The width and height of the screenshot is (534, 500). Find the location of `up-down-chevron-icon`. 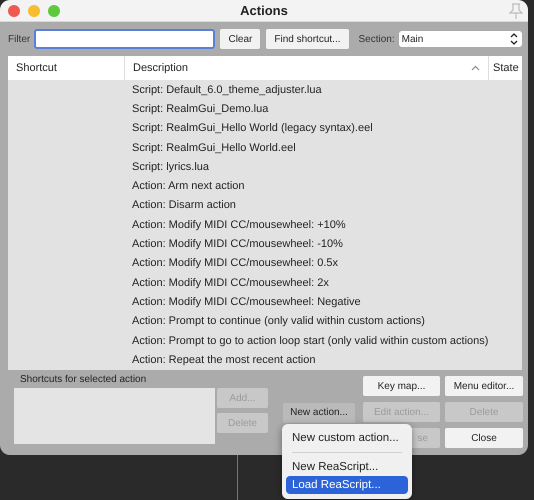

up-down-chevron-icon is located at coordinates (514, 39).